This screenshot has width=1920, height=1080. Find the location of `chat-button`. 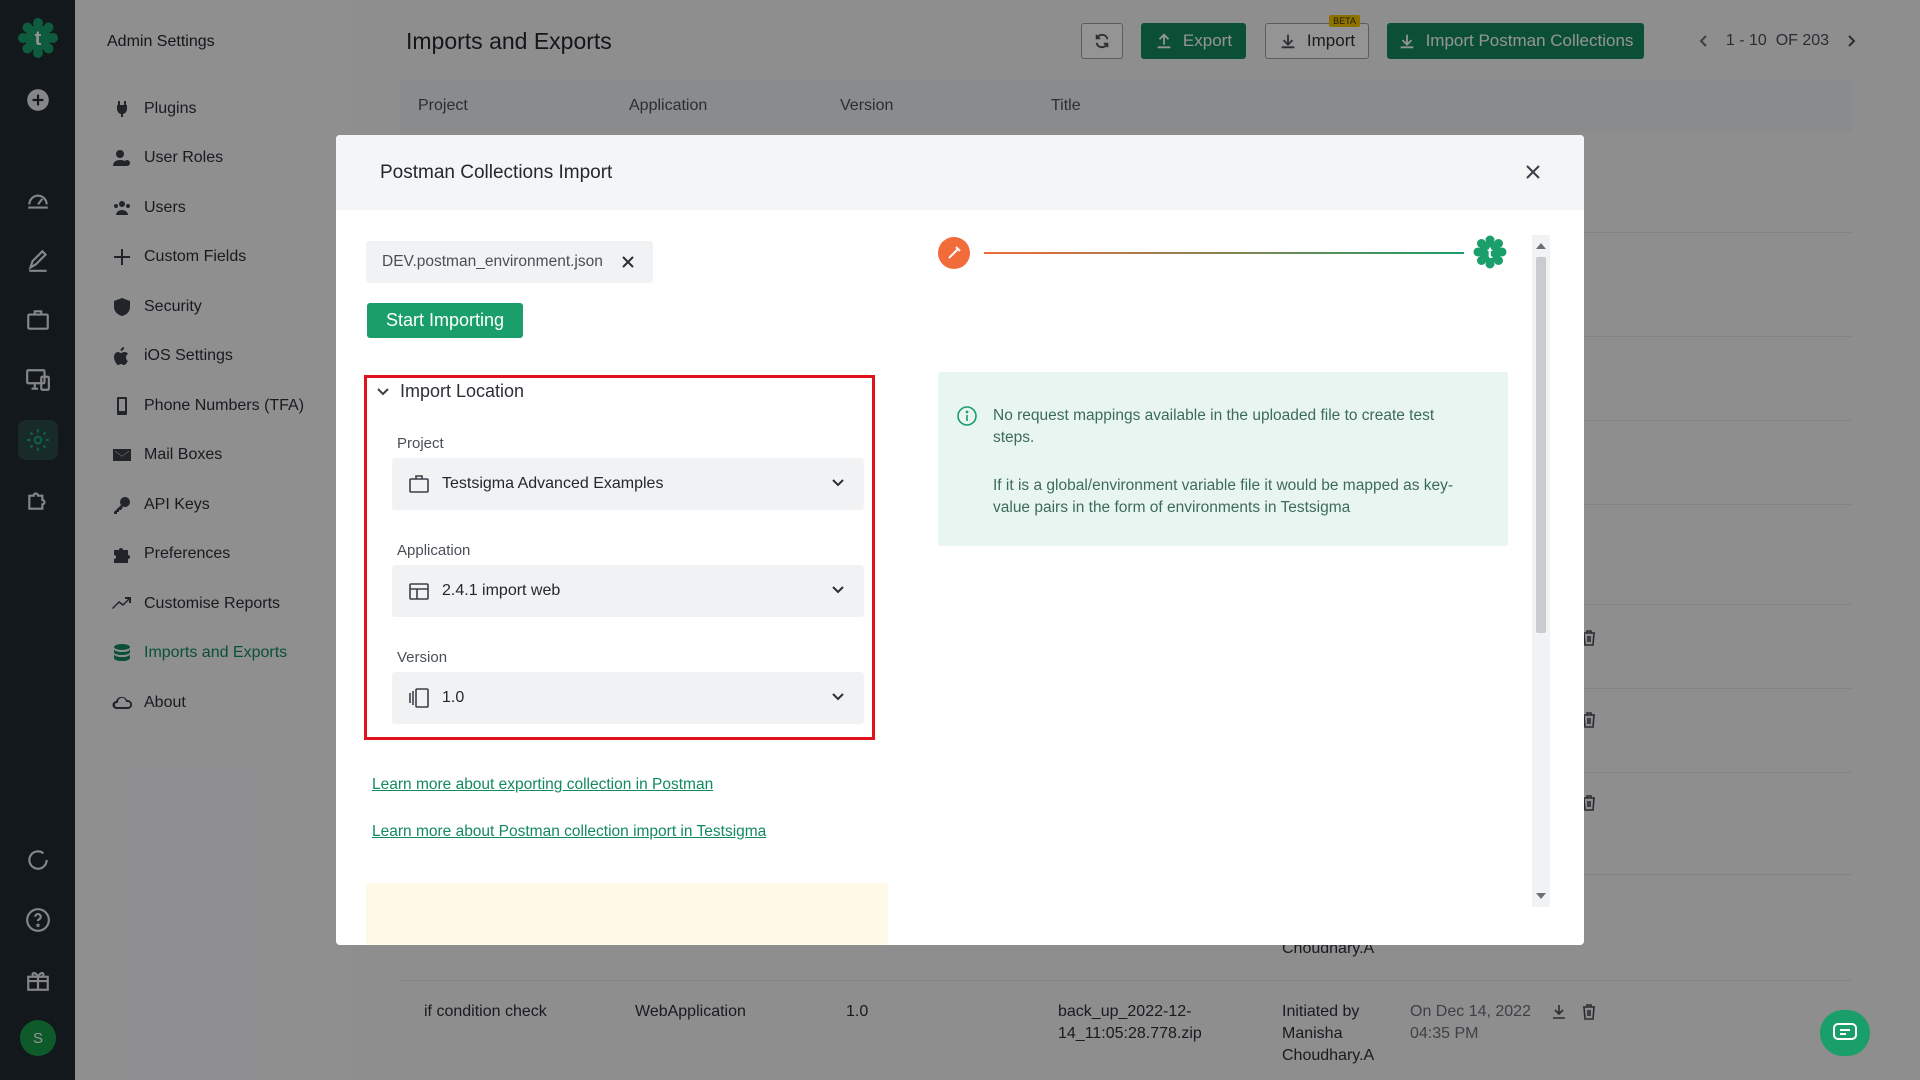

chat-button is located at coordinates (1845, 1033).